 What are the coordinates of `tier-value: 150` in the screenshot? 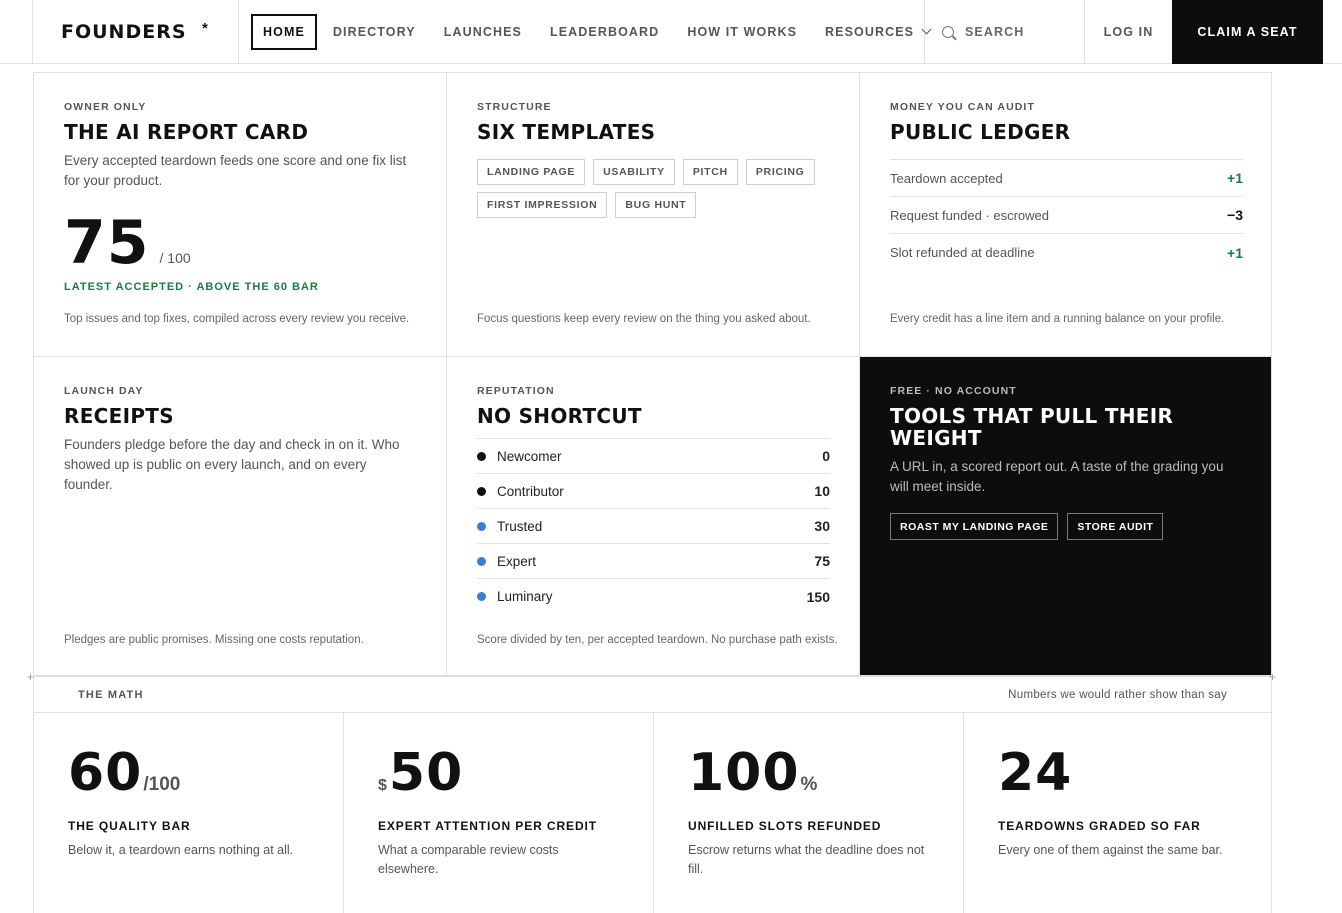 It's located at (818, 596).